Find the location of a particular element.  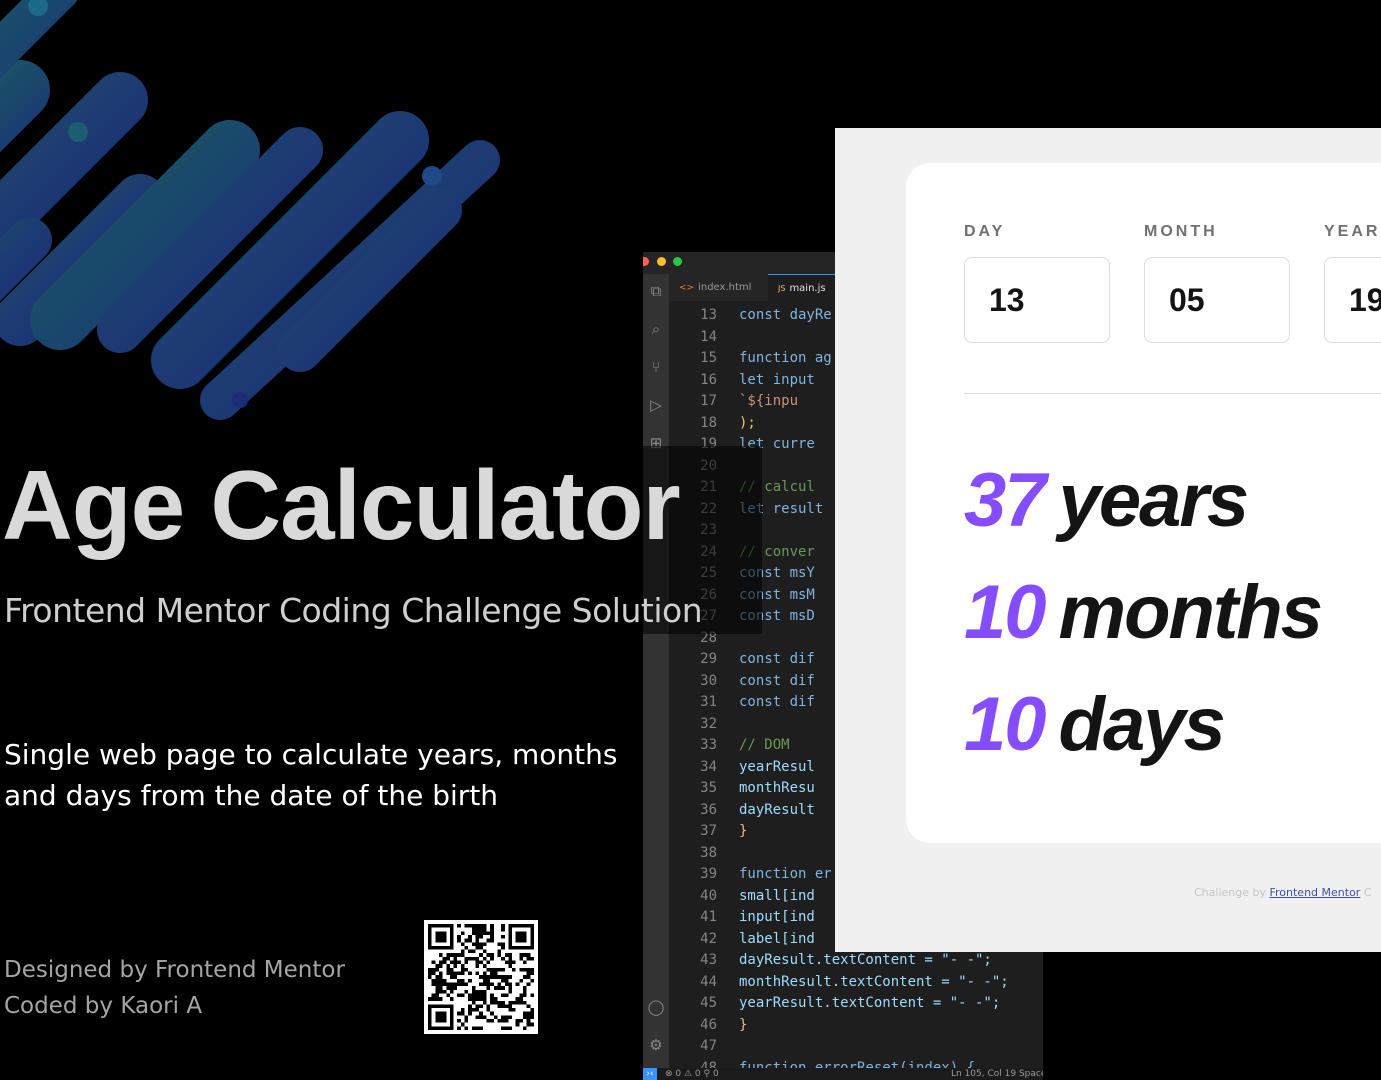

qr-code is located at coordinates (481, 977).